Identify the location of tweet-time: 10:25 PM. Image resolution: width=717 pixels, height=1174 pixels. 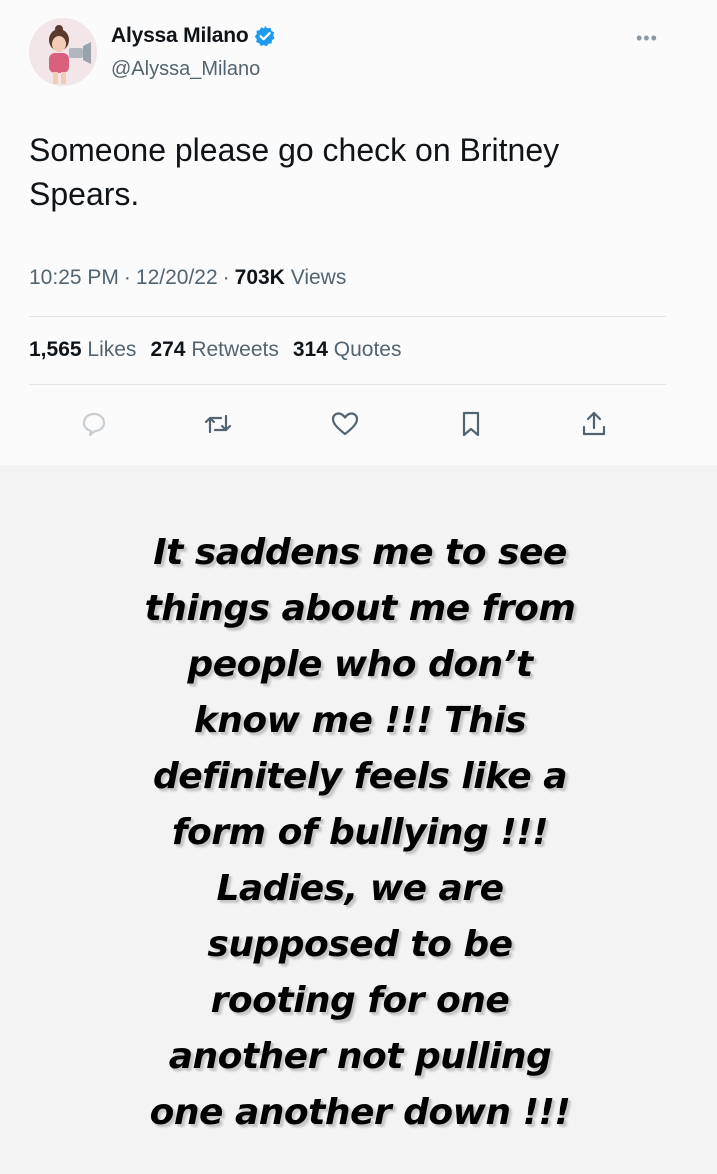
(74, 277).